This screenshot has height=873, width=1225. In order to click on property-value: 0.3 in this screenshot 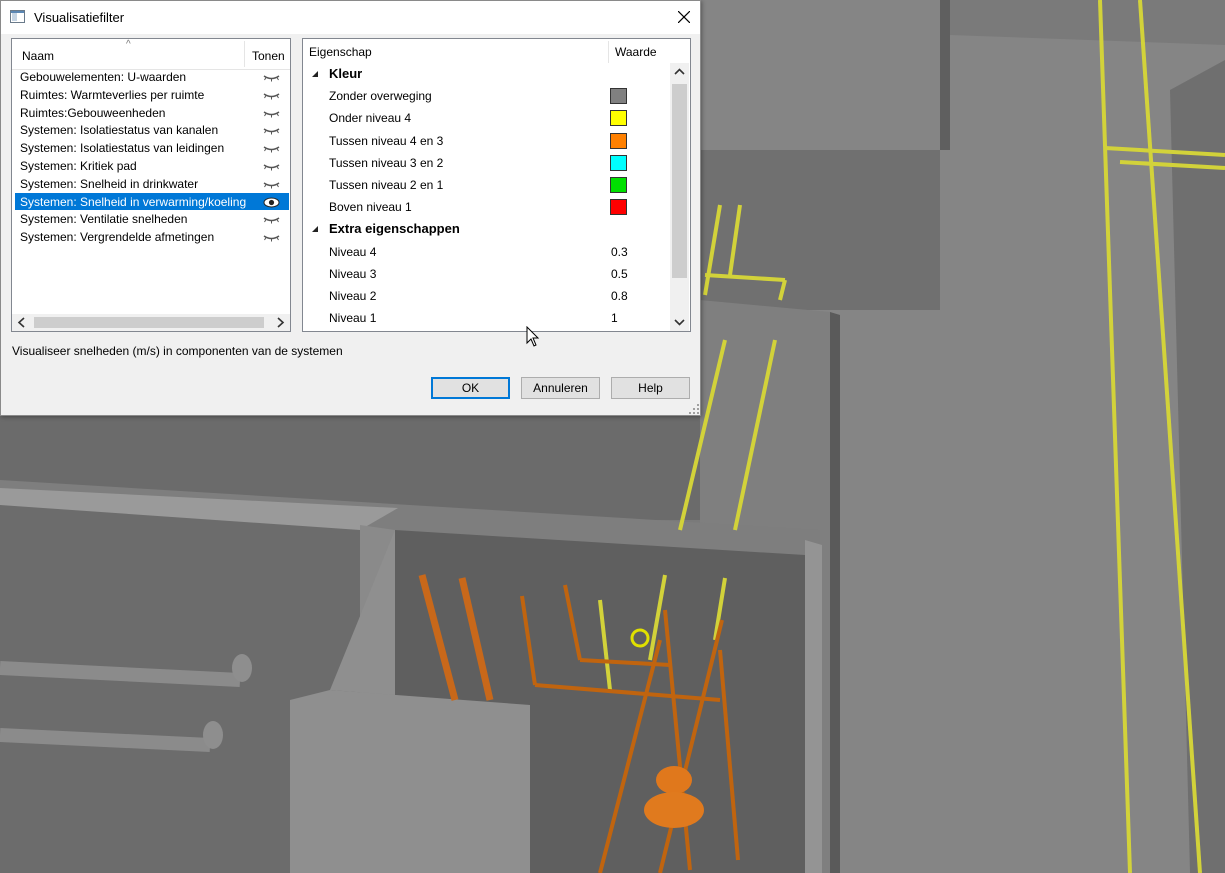, I will do `click(619, 252)`.